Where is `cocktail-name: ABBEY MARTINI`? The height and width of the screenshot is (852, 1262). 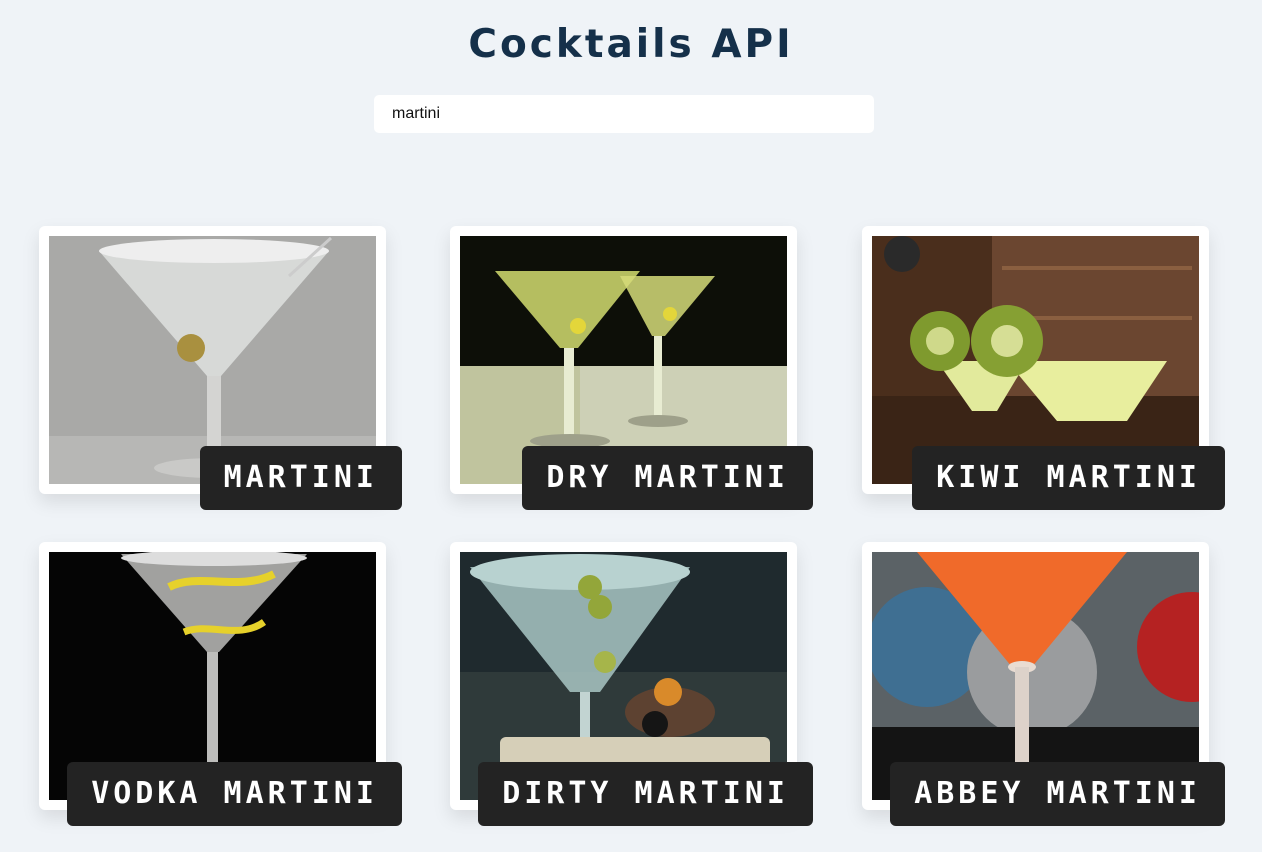
cocktail-name: ABBEY MARTINI is located at coordinates (1057, 794).